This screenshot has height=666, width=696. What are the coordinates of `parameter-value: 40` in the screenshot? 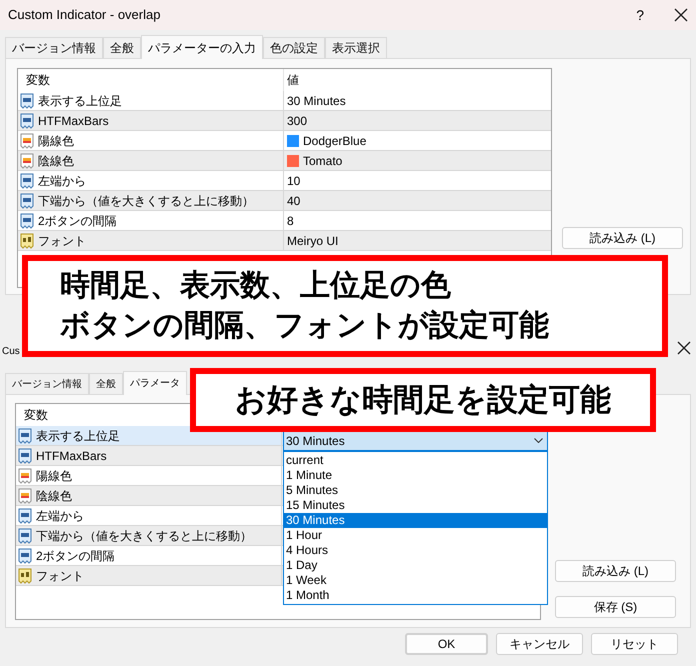 It's located at (293, 201).